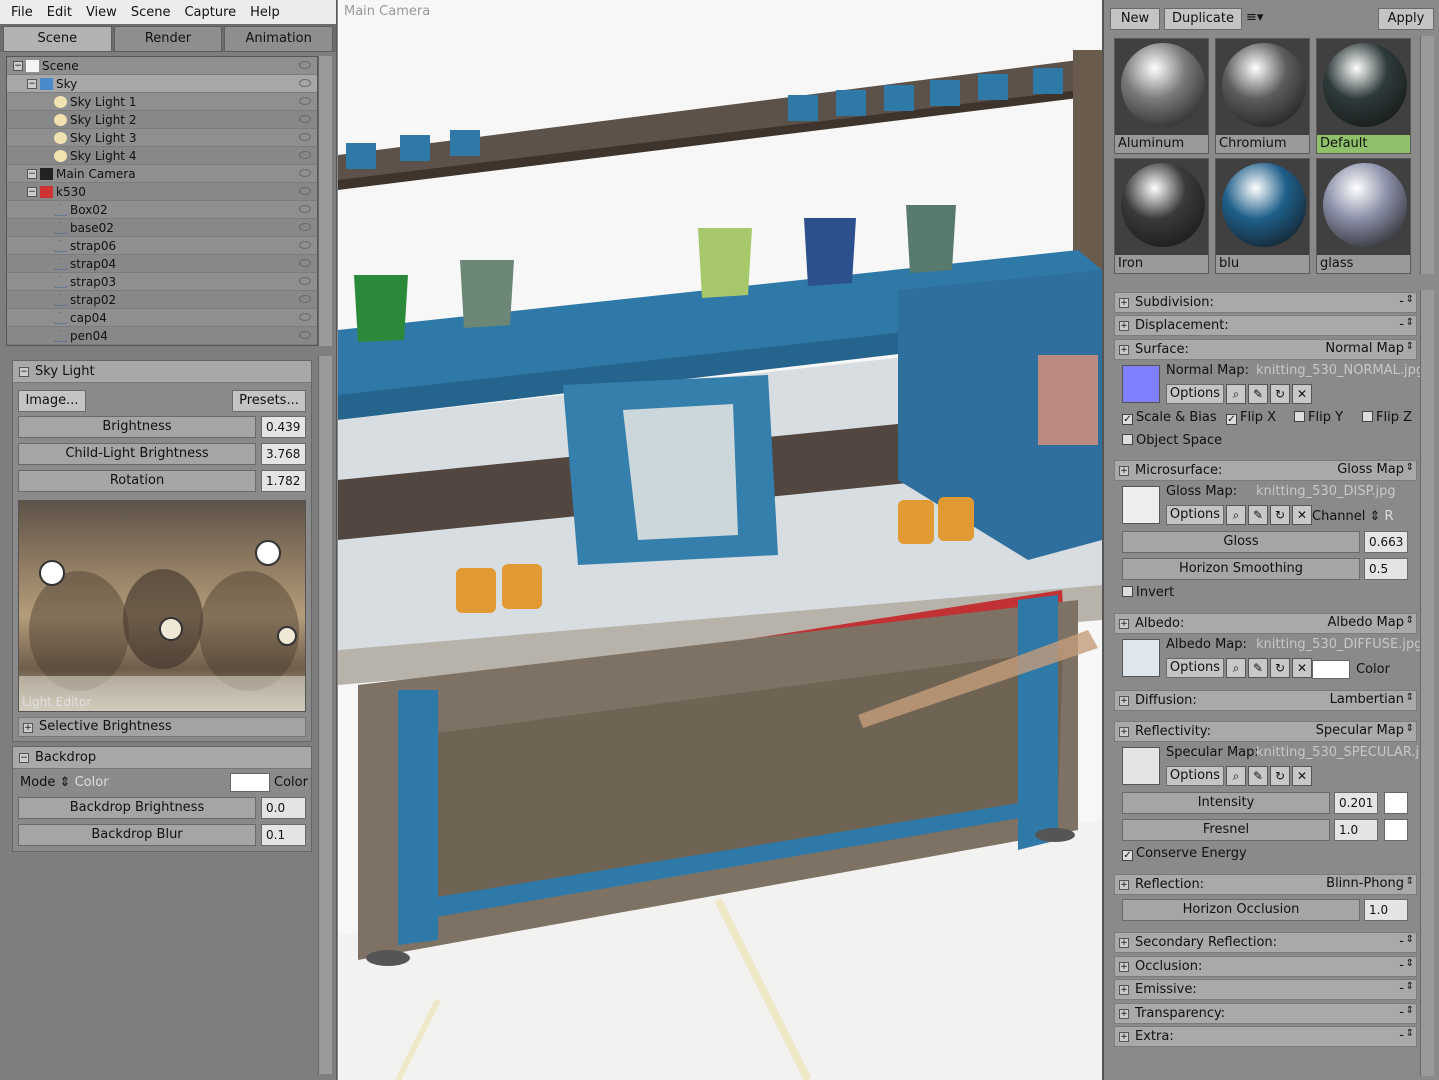  What do you see at coordinates (1254, 17) in the screenshot?
I see `menu-list-icon: ≡▾` at bounding box center [1254, 17].